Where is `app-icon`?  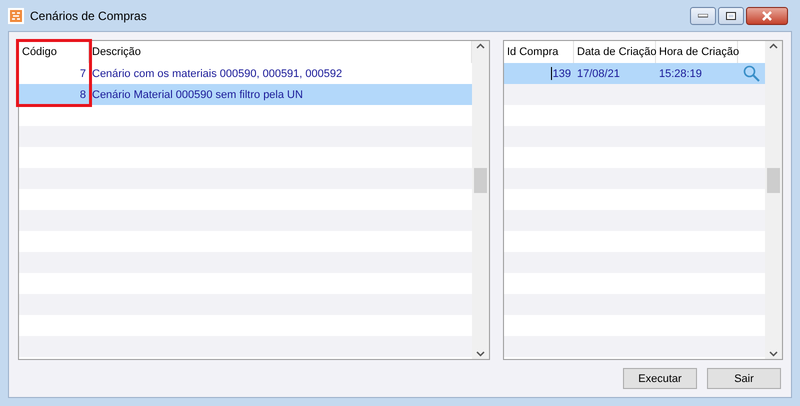 app-icon is located at coordinates (16, 16).